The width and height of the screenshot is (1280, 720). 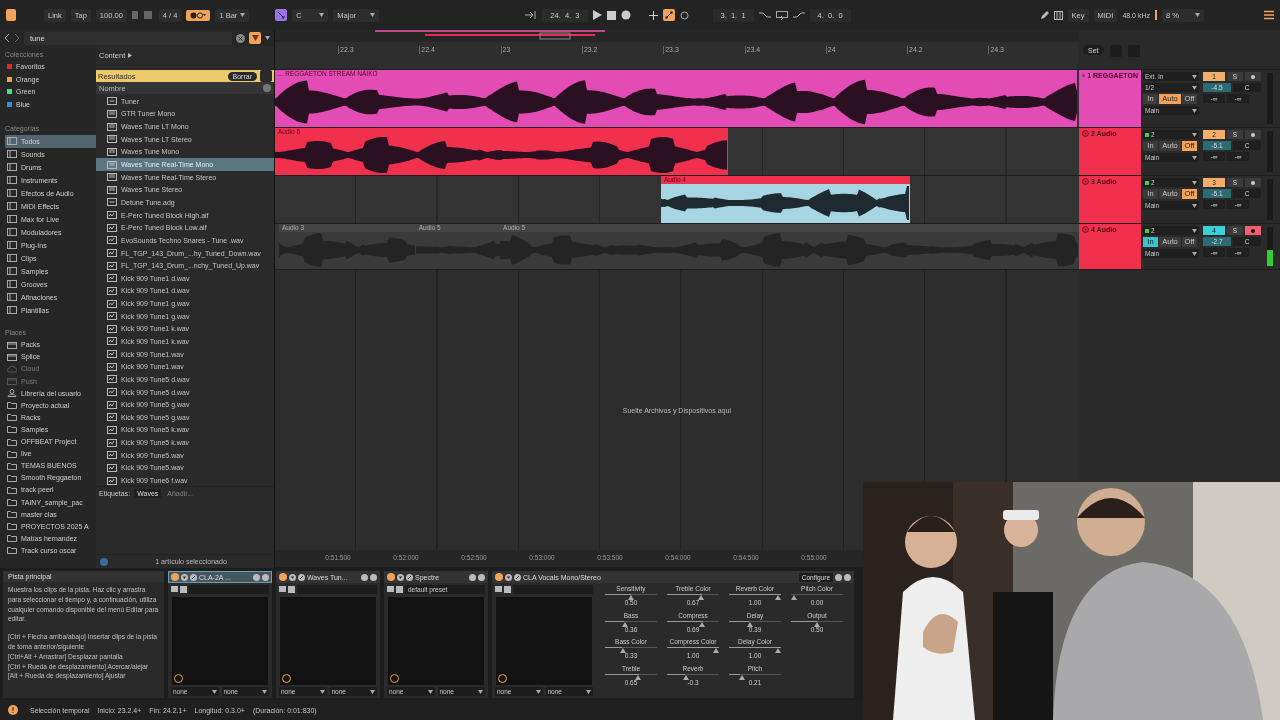 I want to click on follow-icon, so click(x=531, y=15).